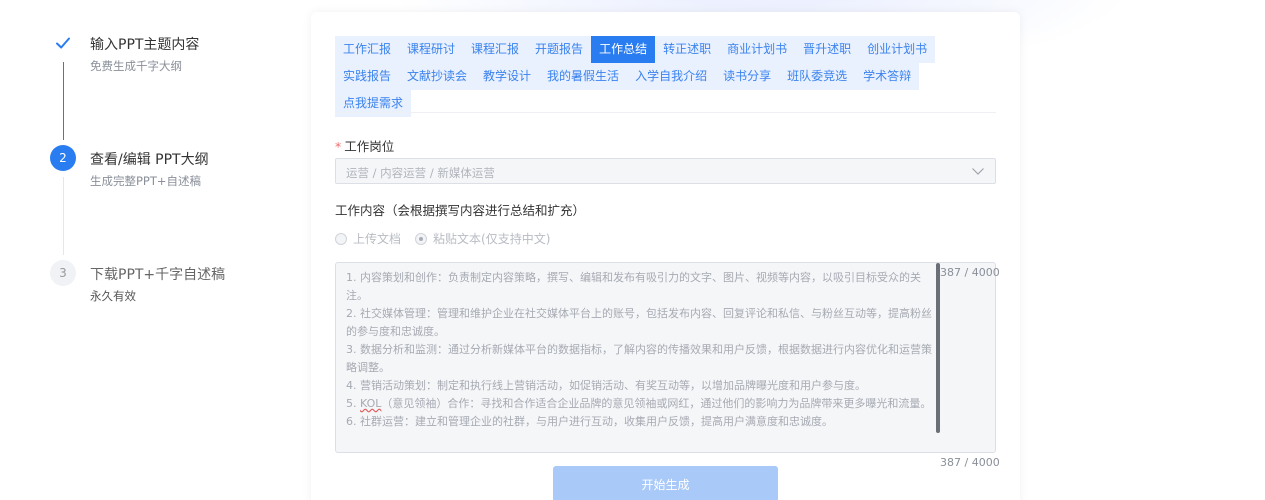 This screenshot has height=500, width=1265. I want to click on tab-item: 工作汇报, so click(367, 49).